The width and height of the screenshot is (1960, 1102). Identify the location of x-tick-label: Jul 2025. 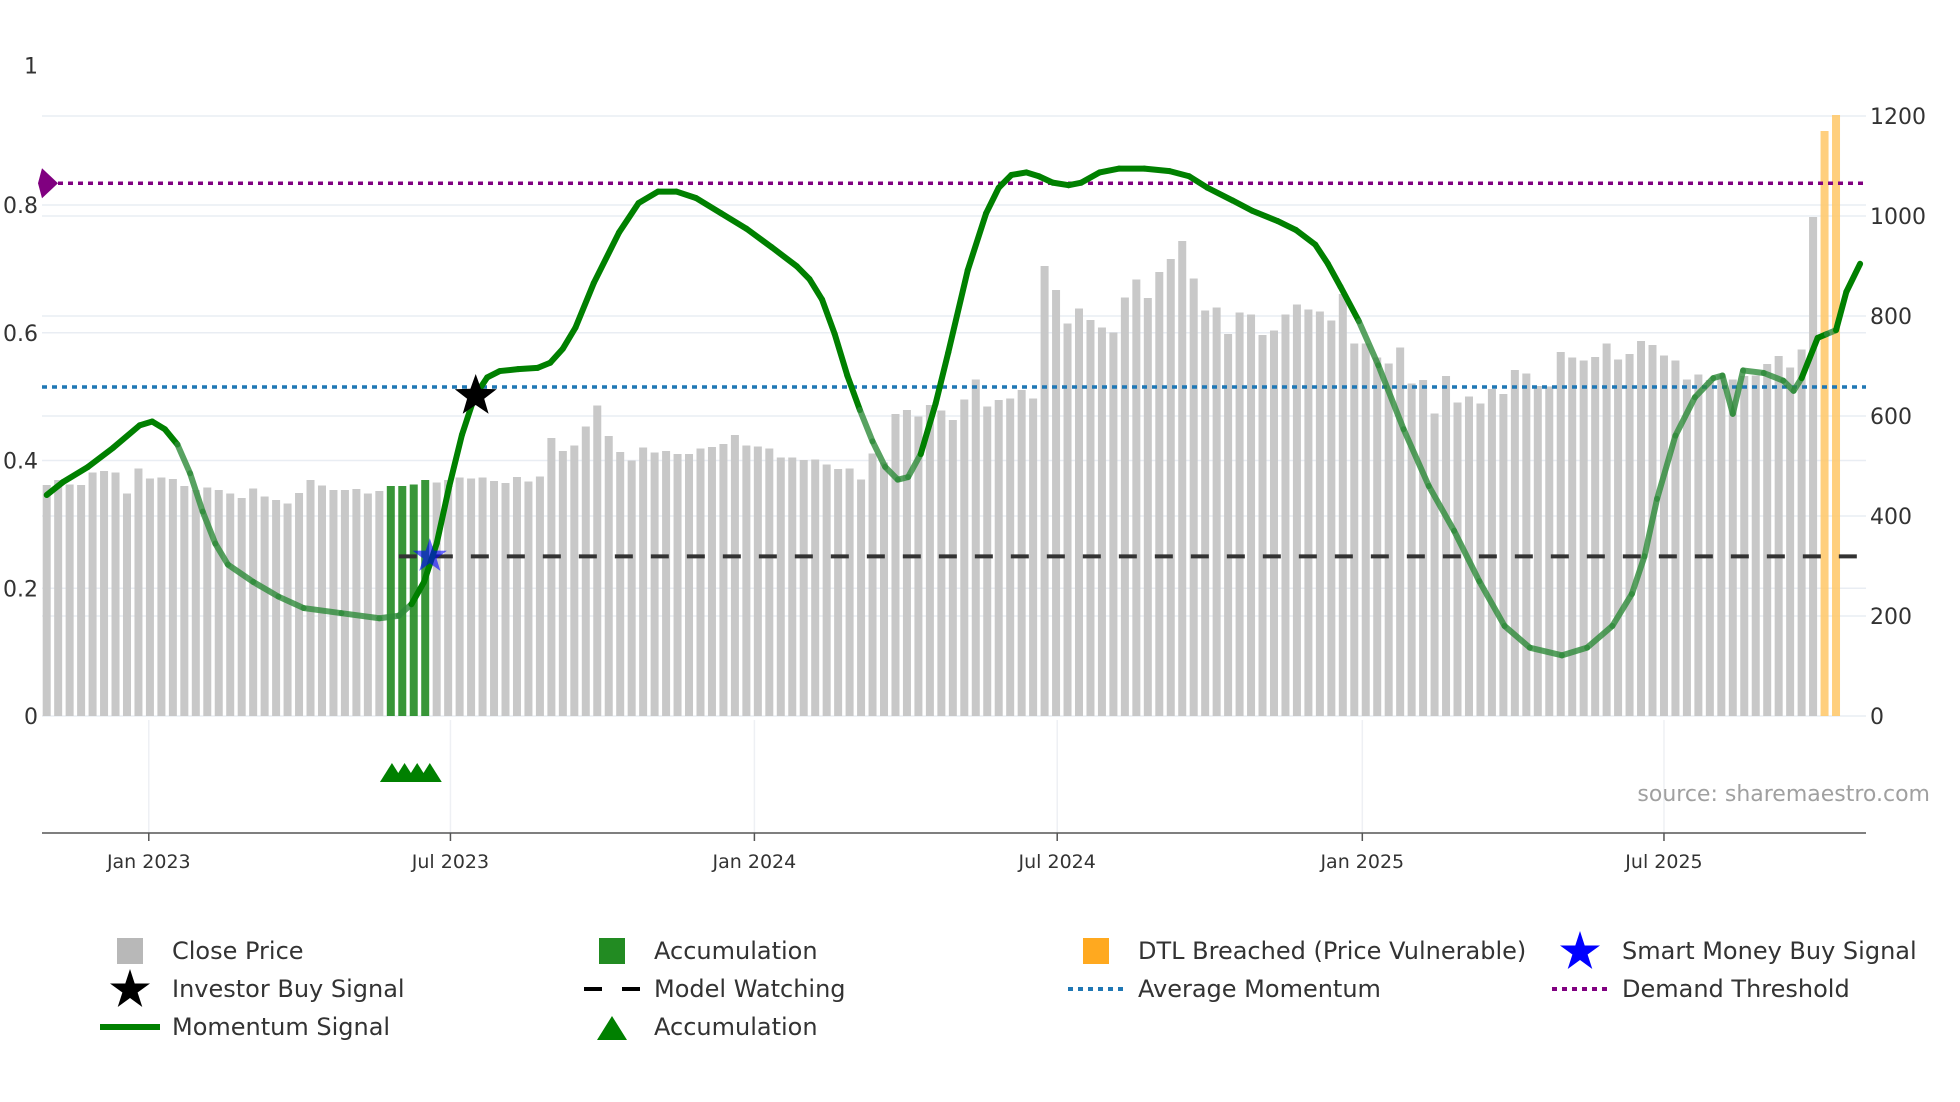
(1663, 862).